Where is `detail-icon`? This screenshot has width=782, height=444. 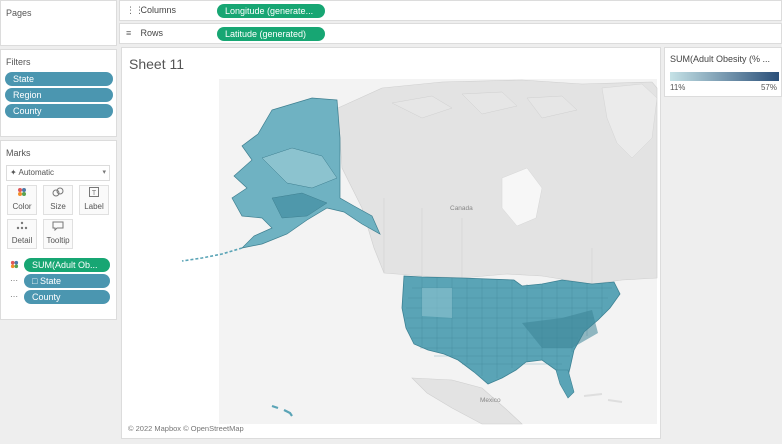 detail-icon is located at coordinates (22, 228).